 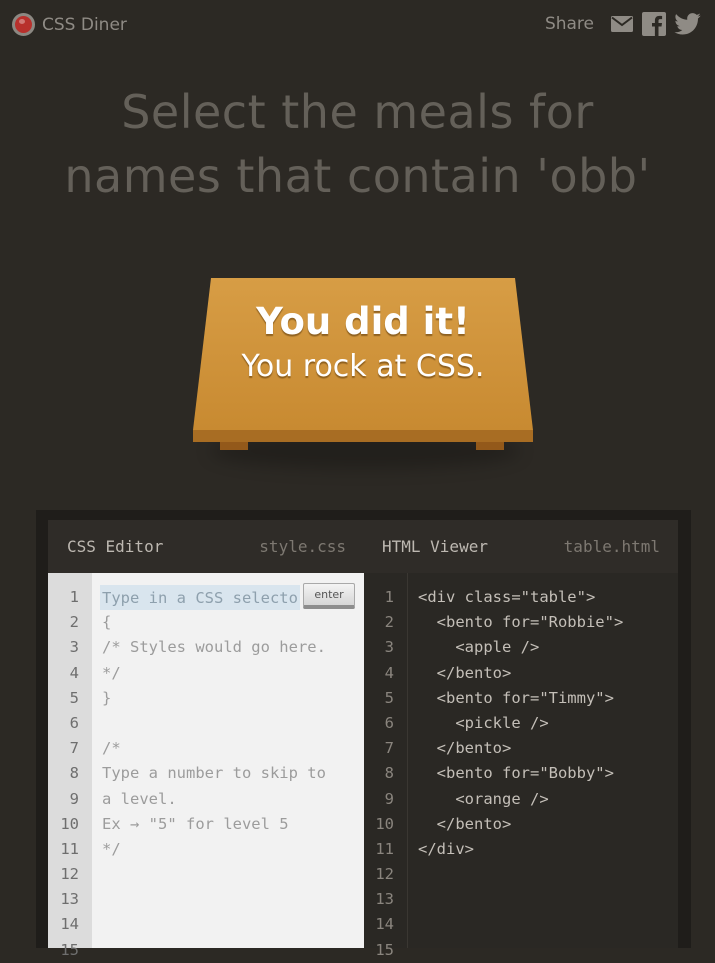 What do you see at coordinates (234, 446) in the screenshot?
I see `table-leg-left` at bounding box center [234, 446].